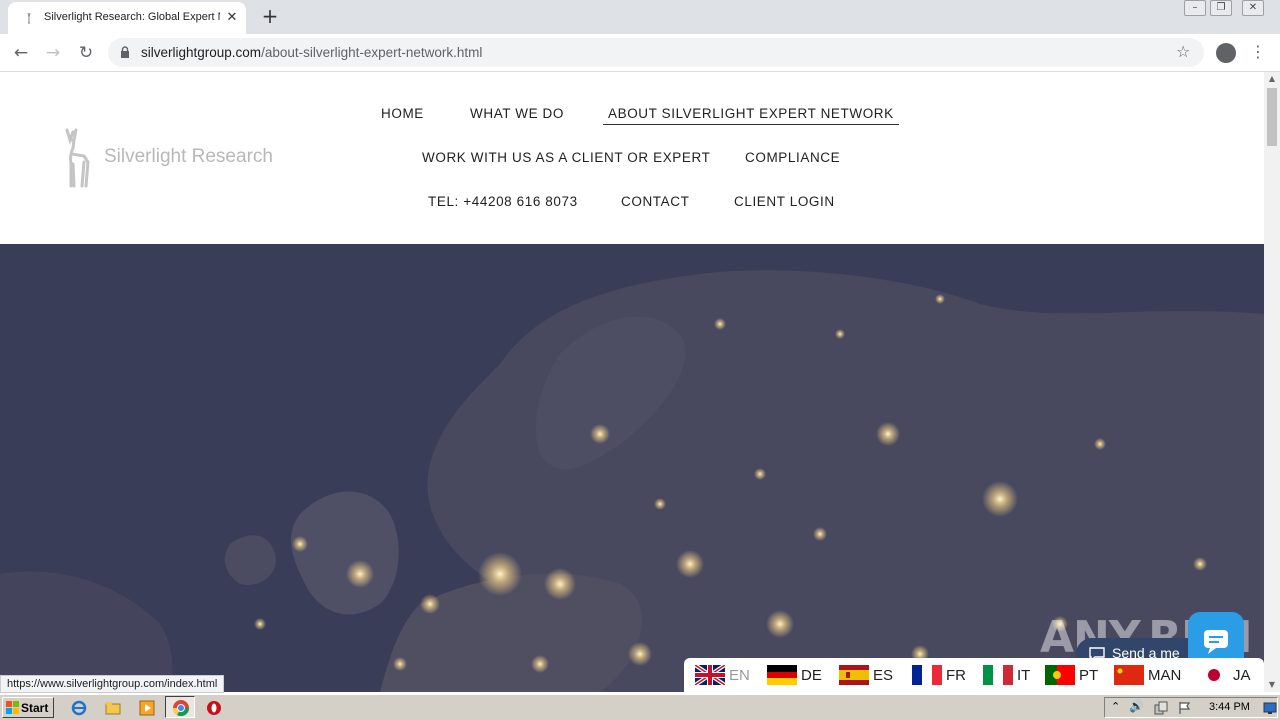 The image size is (1280, 720). What do you see at coordinates (402, 113) in the screenshot?
I see `nav-home: HOME` at bounding box center [402, 113].